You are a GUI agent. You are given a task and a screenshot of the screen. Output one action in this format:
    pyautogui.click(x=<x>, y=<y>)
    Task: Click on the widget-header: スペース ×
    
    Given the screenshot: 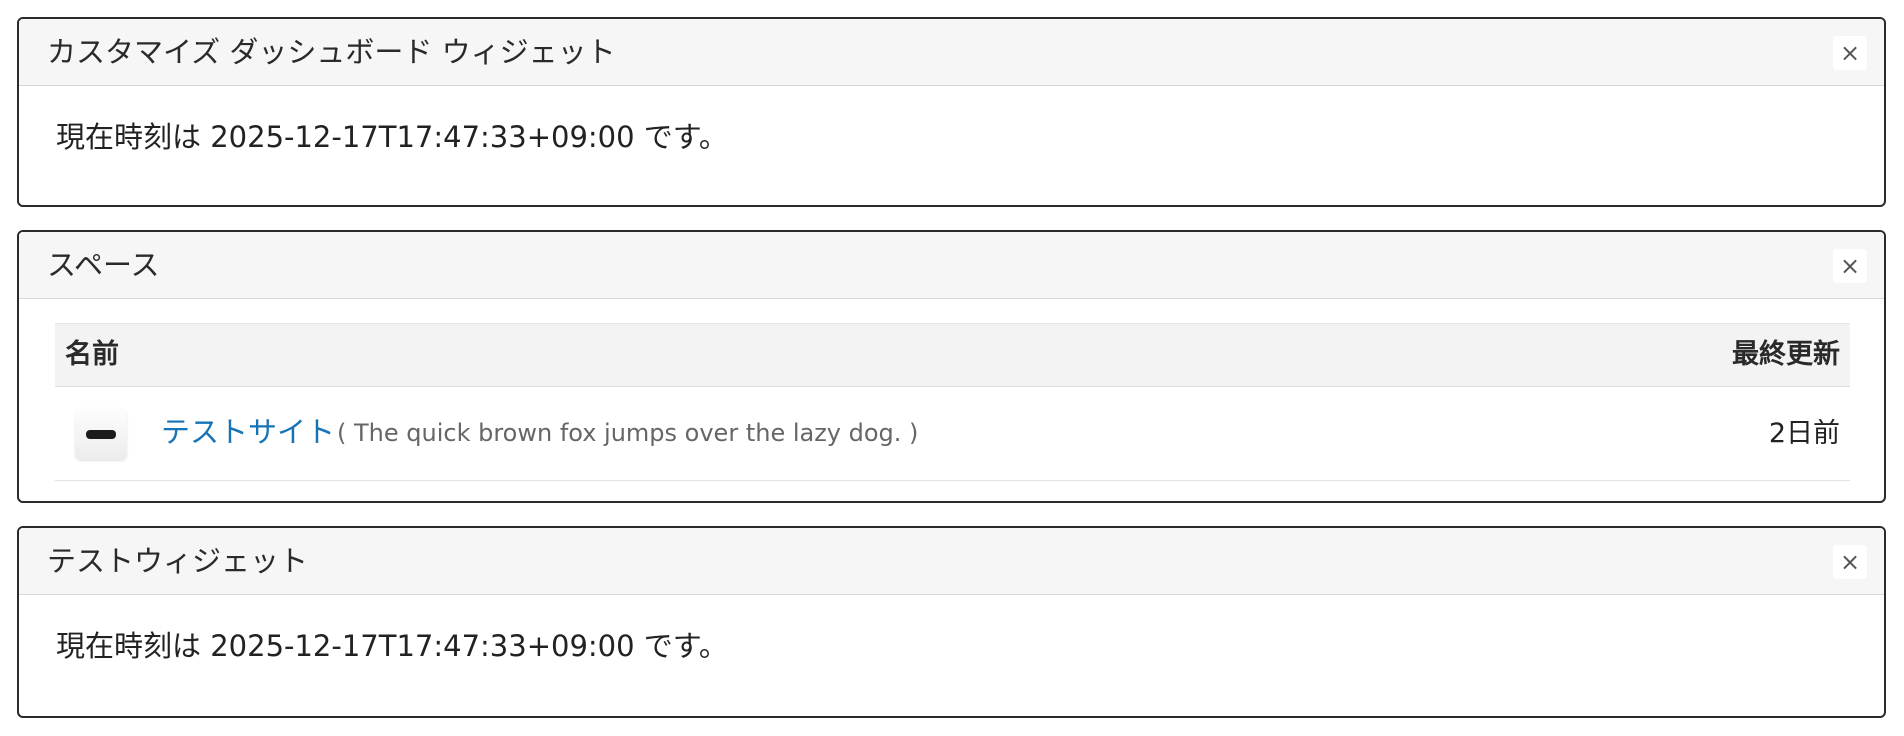 What is the action you would take?
    pyautogui.click(x=951, y=265)
    